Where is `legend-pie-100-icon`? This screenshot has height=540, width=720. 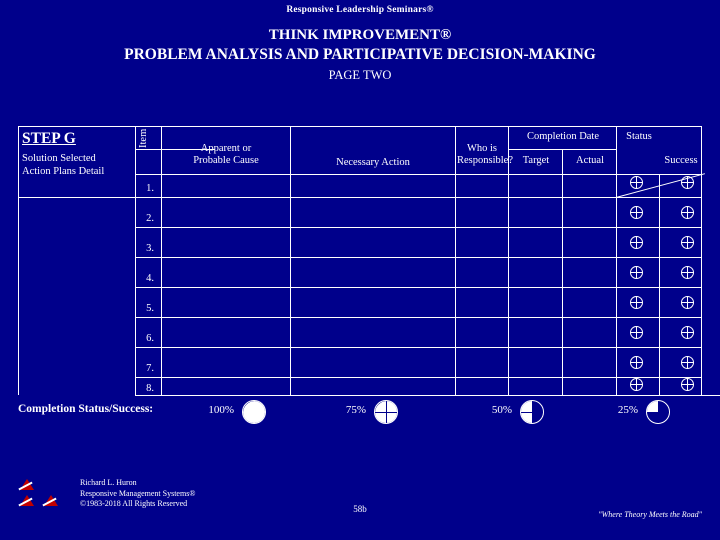 legend-pie-100-icon is located at coordinates (254, 412).